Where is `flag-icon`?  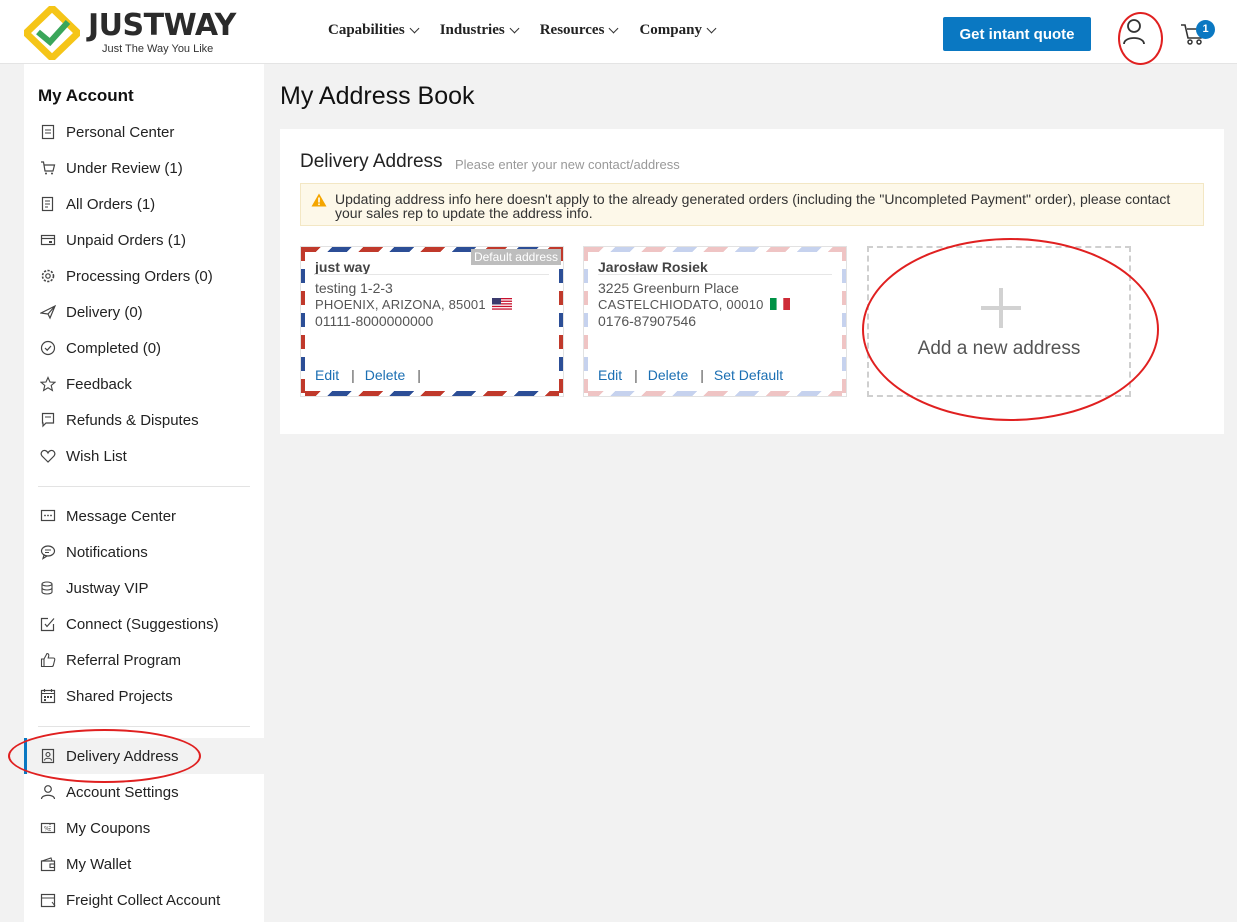 flag-icon is located at coordinates (48, 420).